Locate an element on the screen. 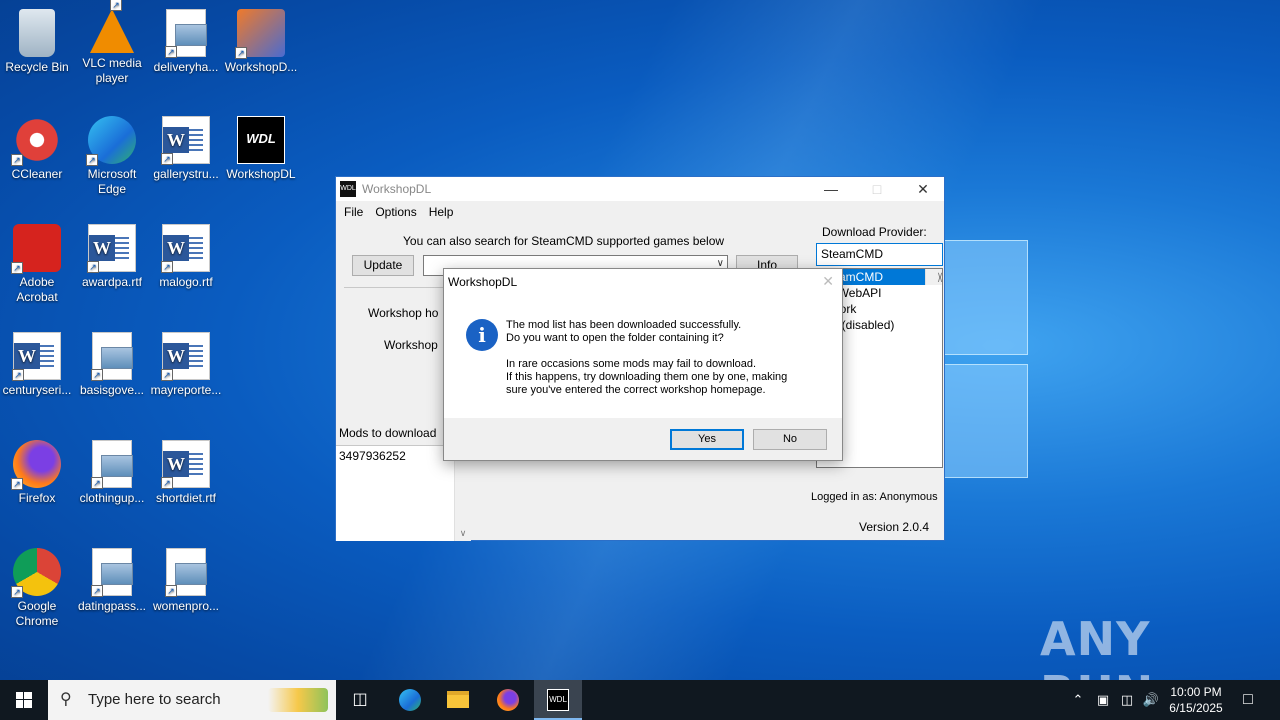 This screenshot has width=1280, height=720. edge-taskbar-icon is located at coordinates (410, 700).